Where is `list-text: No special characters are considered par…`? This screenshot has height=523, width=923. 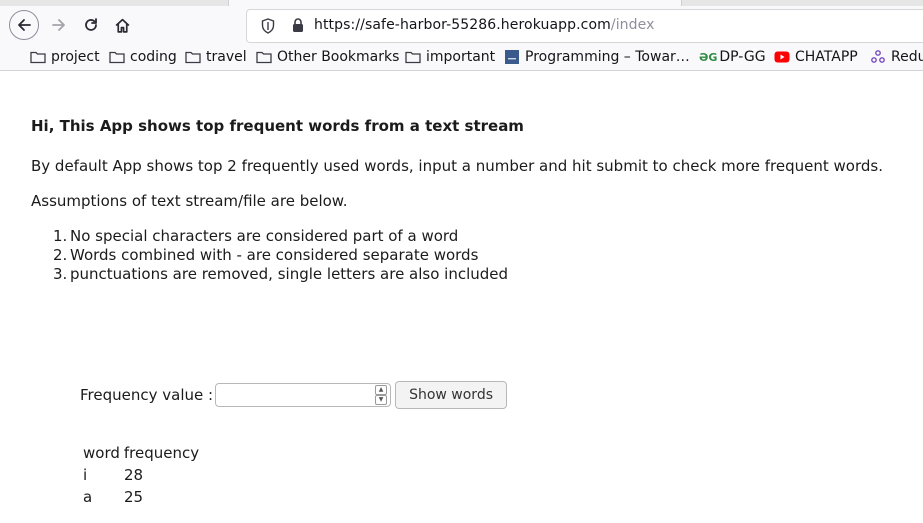 list-text: No special characters are considered par… is located at coordinates (264, 236).